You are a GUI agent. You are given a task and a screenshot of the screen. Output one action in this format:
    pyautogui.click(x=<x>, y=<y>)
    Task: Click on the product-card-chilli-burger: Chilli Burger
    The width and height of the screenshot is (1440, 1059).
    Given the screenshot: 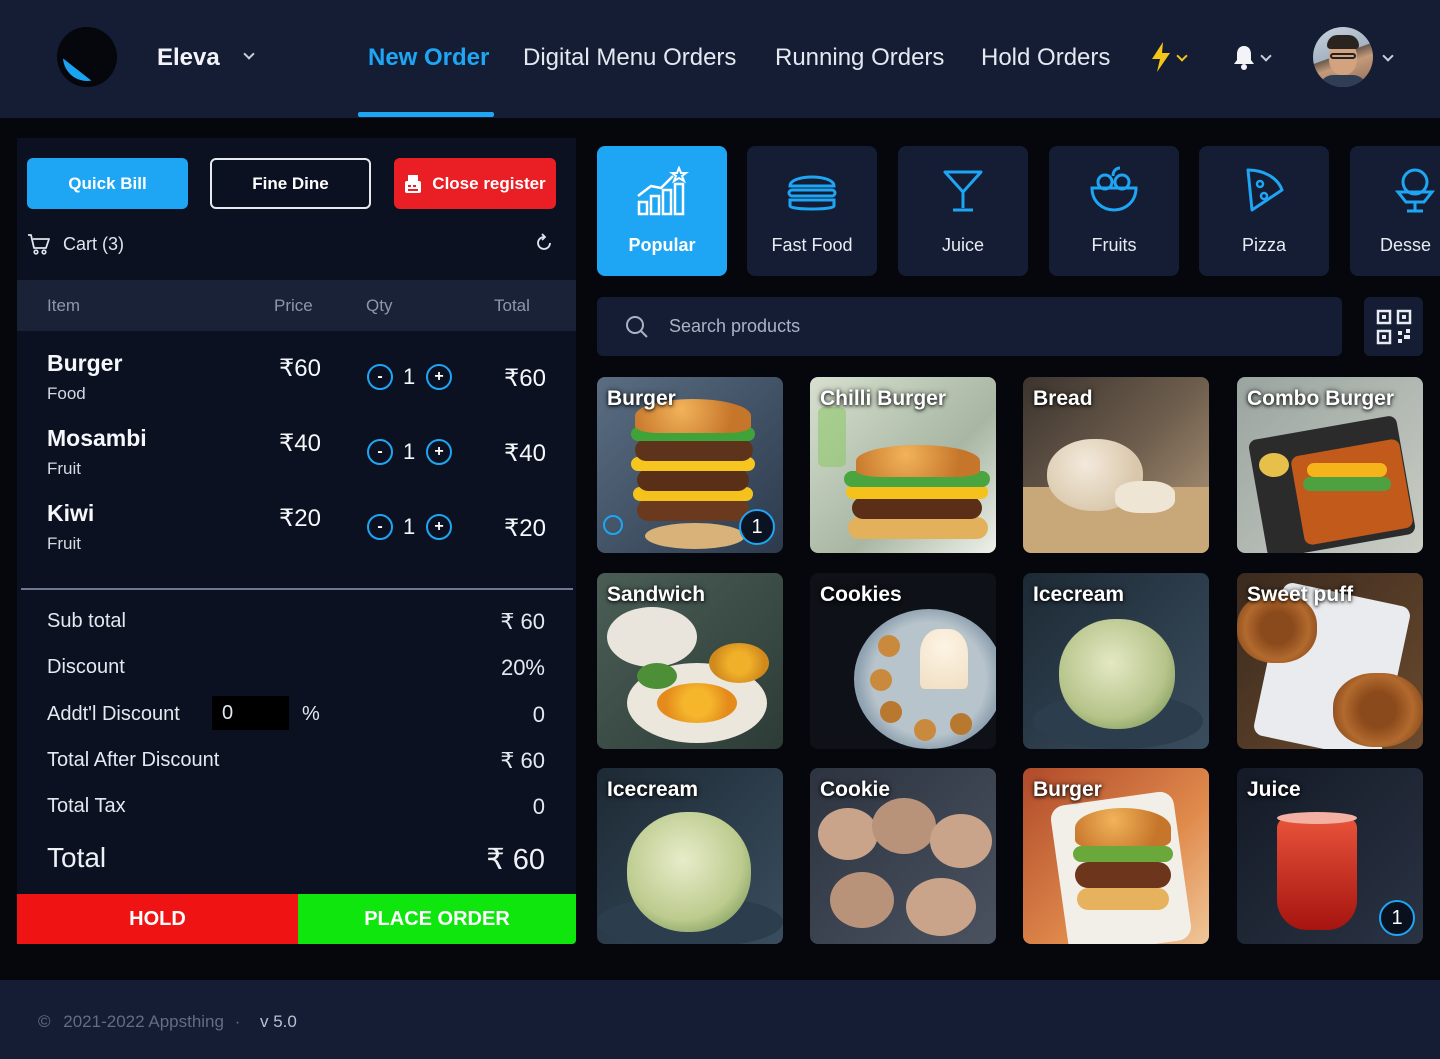 What is the action you would take?
    pyautogui.click(x=903, y=465)
    